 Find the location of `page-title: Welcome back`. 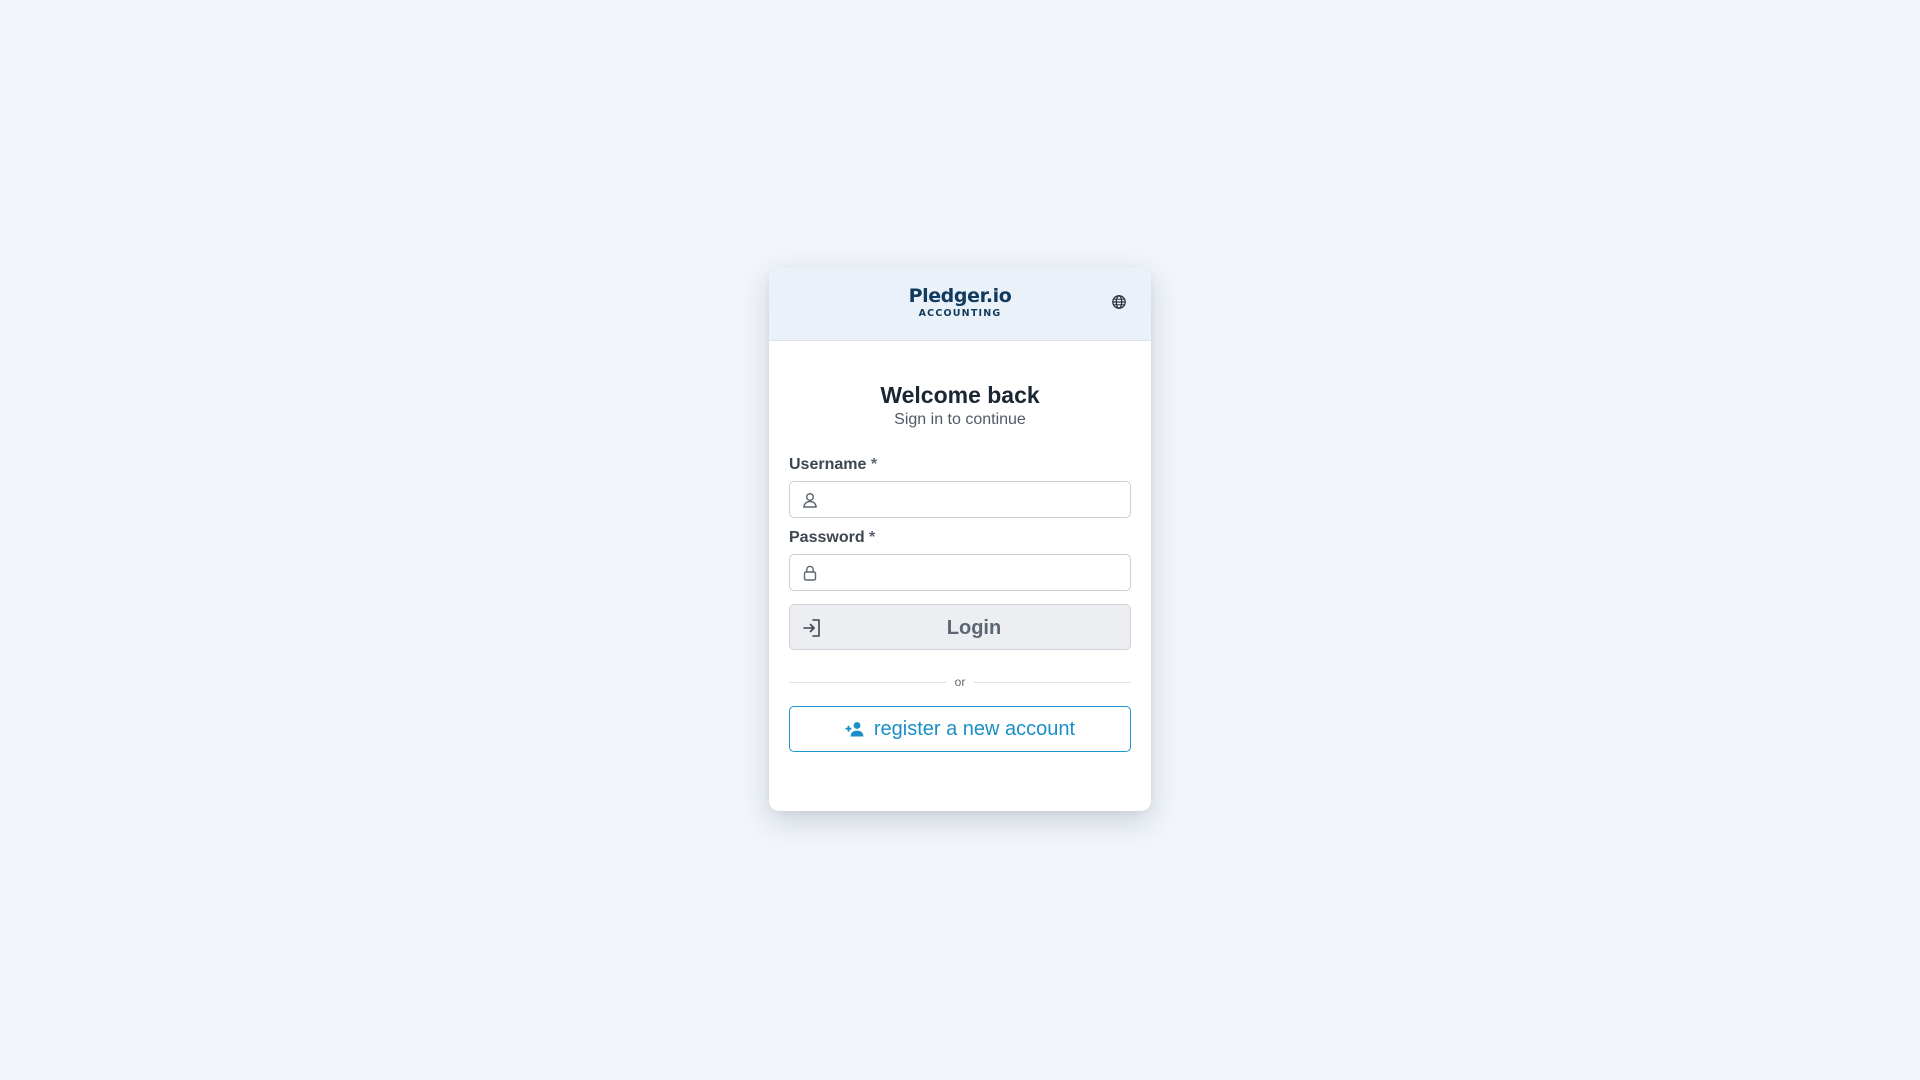

page-title: Welcome back is located at coordinates (960, 395).